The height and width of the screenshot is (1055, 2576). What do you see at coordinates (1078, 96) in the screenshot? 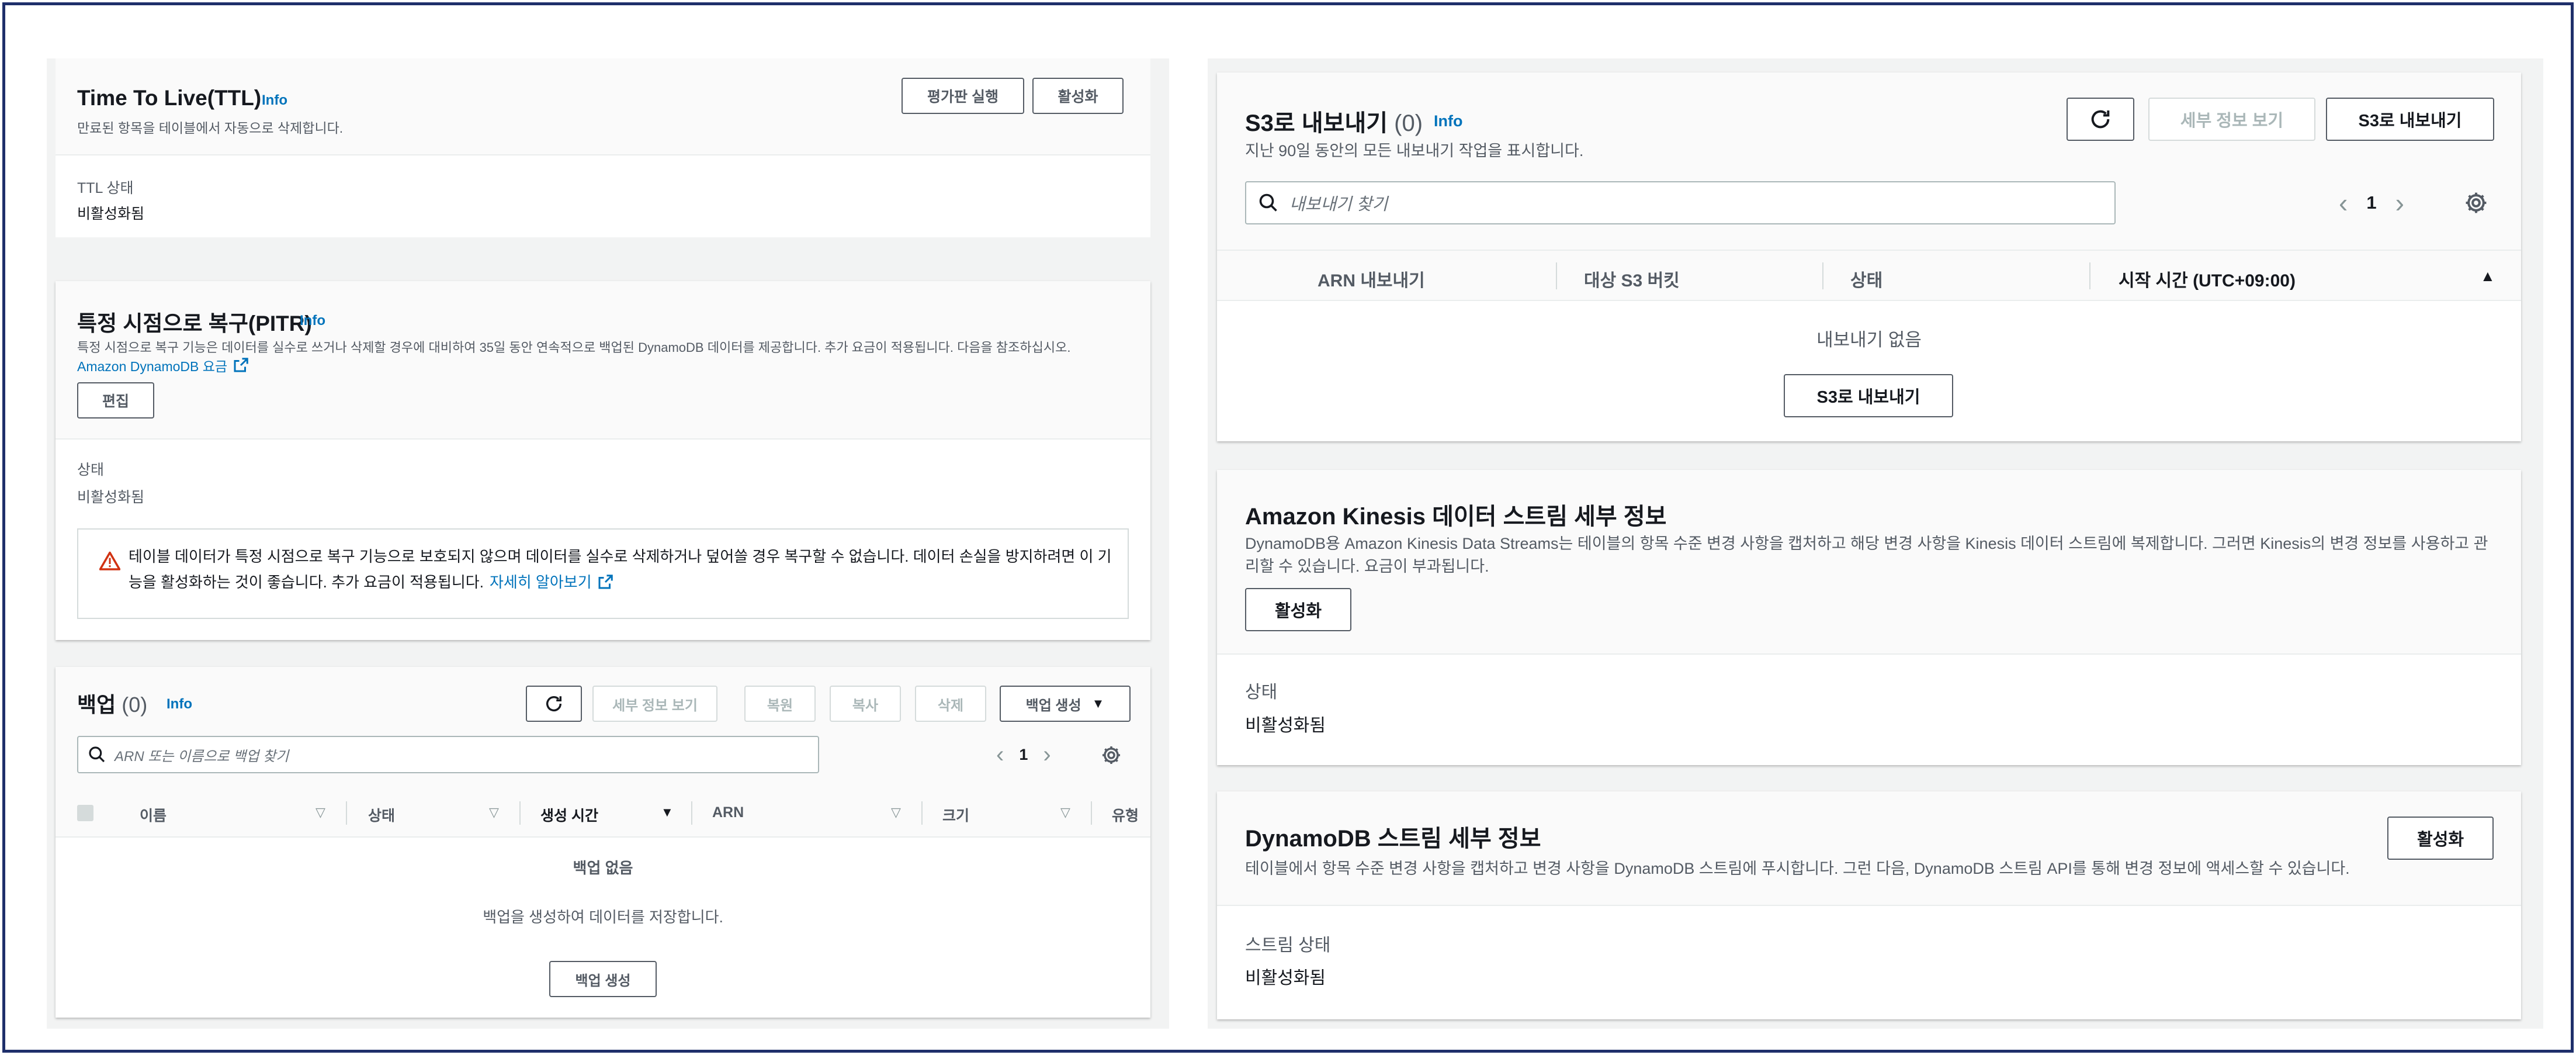
I see `ttl-enable-button: 활성화` at bounding box center [1078, 96].